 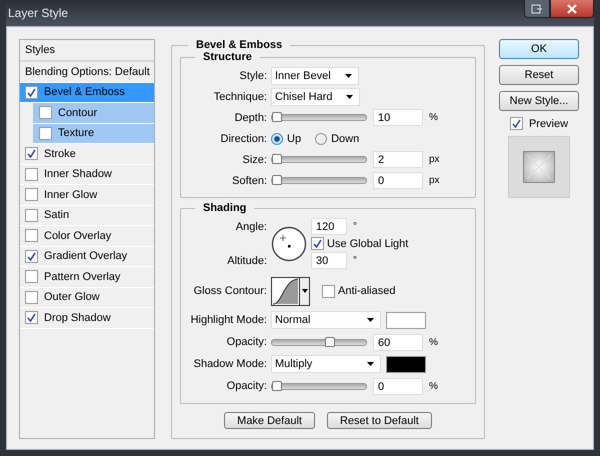 I want to click on checkbox-option: Use Global Light, so click(x=390, y=243).